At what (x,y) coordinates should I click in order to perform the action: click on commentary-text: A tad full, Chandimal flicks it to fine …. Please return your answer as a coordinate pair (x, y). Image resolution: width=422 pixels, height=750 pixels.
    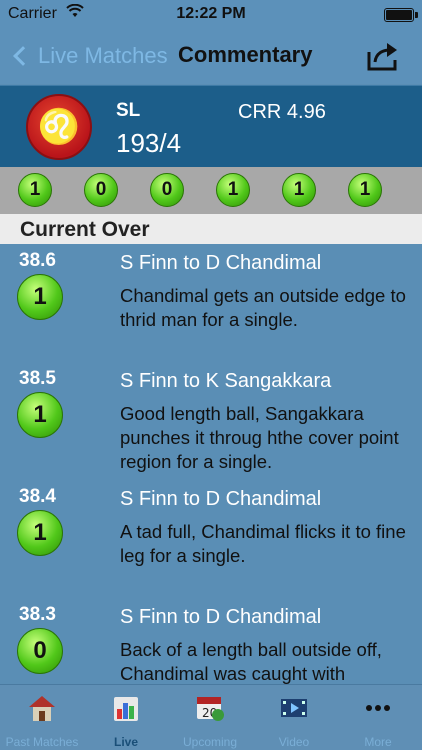
    Looking at the image, I should click on (263, 543).